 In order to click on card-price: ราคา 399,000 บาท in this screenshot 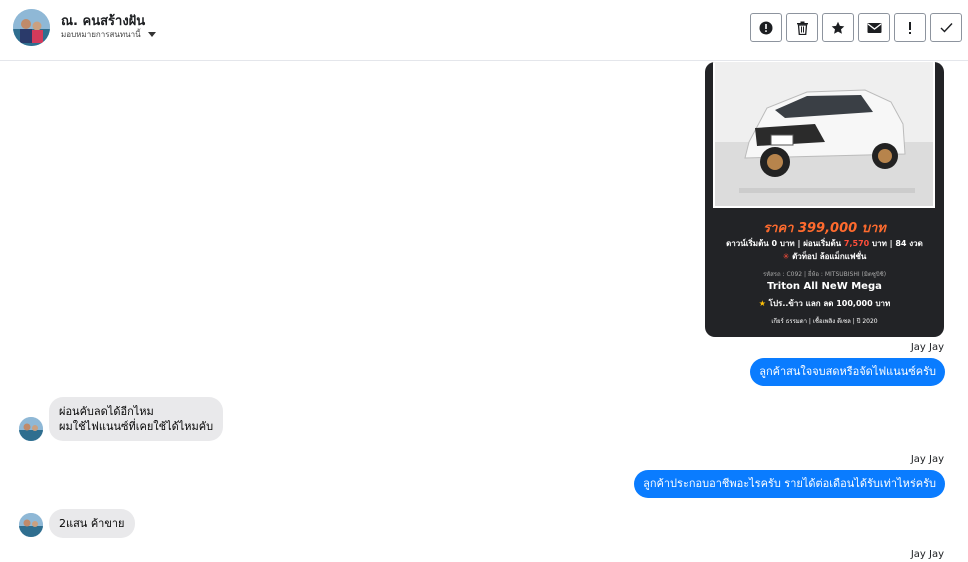, I will do `click(824, 228)`.